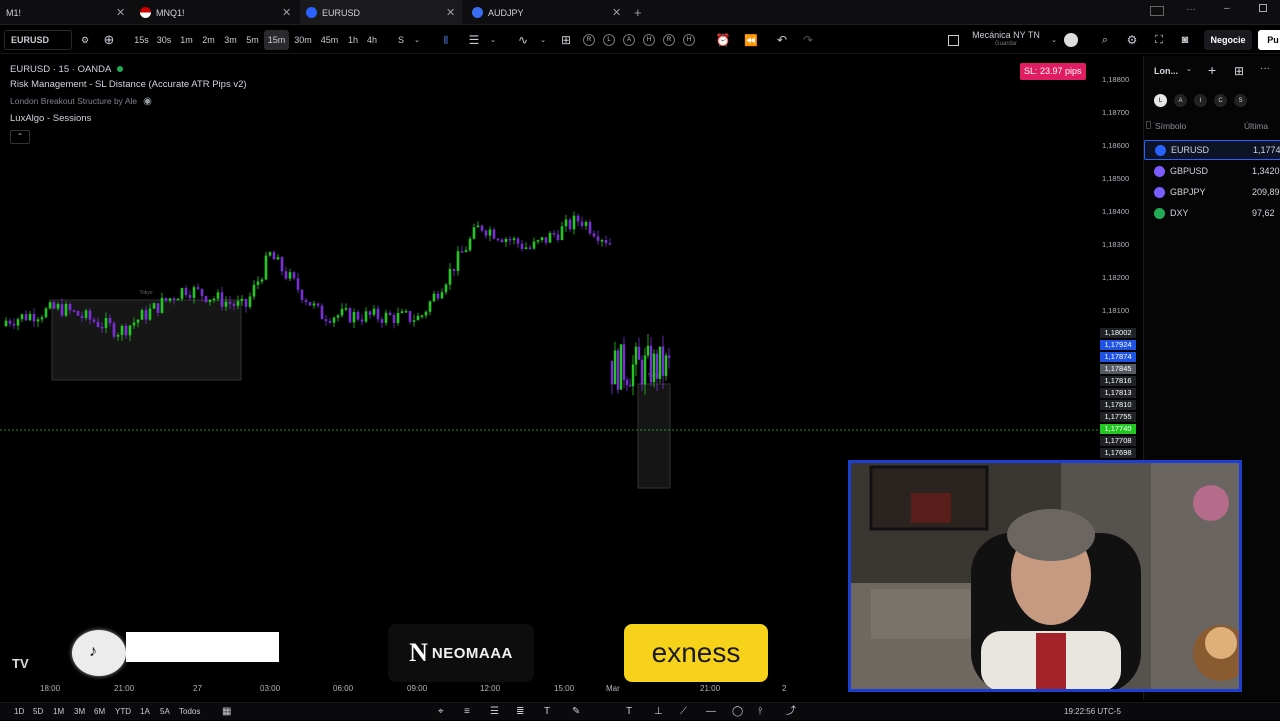 The image size is (1280, 721). What do you see at coordinates (1092, 712) in the screenshot?
I see `clock: 19:22:56 UTC-5` at bounding box center [1092, 712].